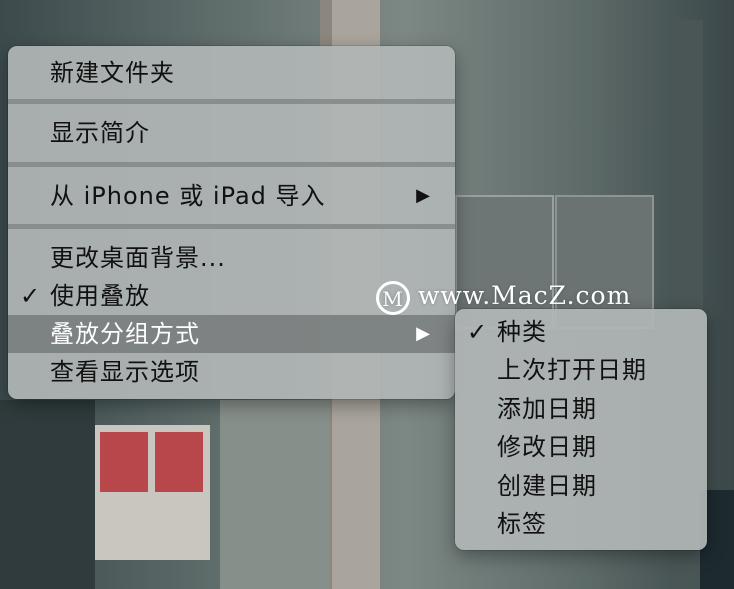 This screenshot has height=589, width=734. What do you see at coordinates (231, 334) in the screenshot?
I see `menu-item-group-stacks-by: 叠放分组方式 ▶` at bounding box center [231, 334].